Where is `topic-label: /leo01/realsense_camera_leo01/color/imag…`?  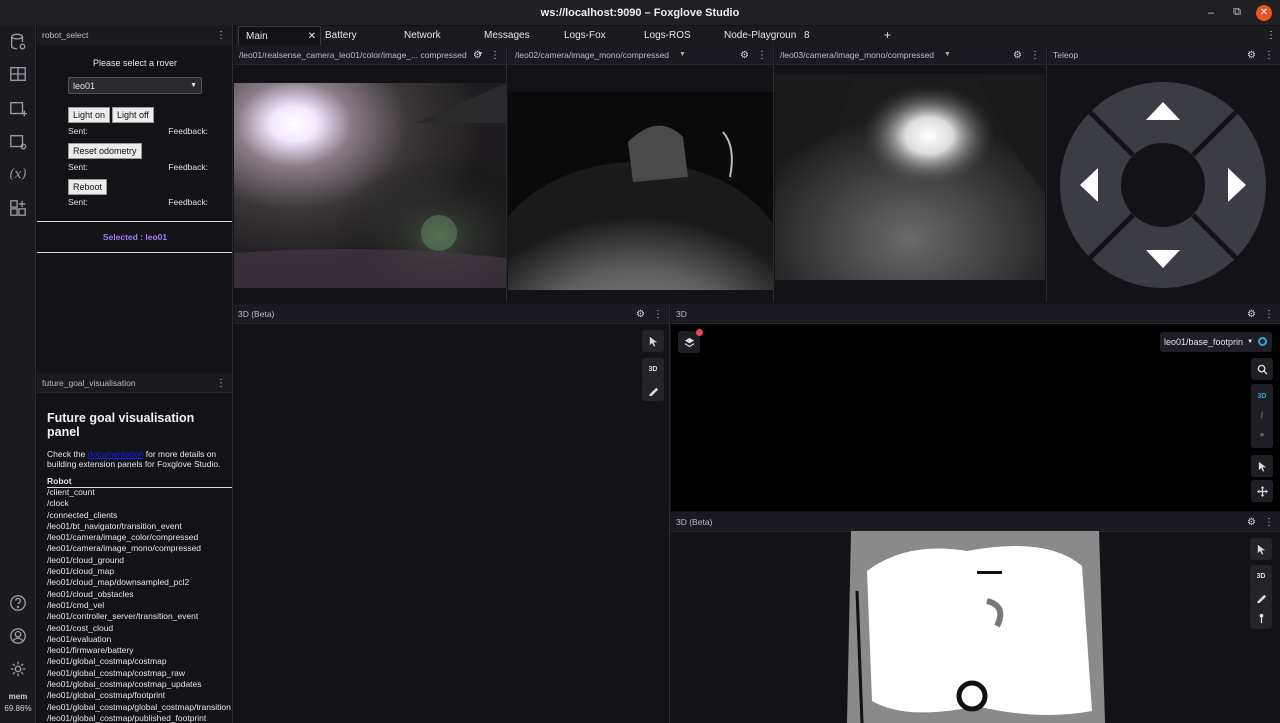
topic-label: /leo01/realsense_camera_leo01/color/imag… is located at coordinates (353, 55).